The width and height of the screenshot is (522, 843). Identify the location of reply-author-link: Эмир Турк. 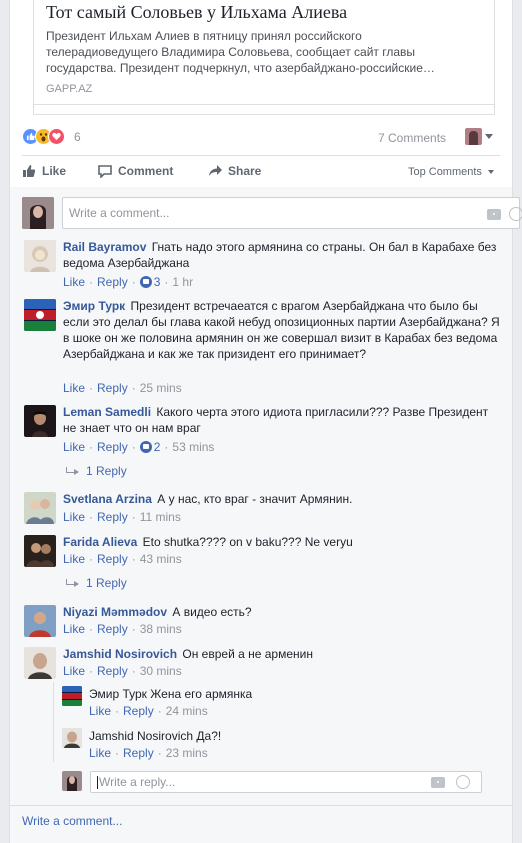
(118, 694).